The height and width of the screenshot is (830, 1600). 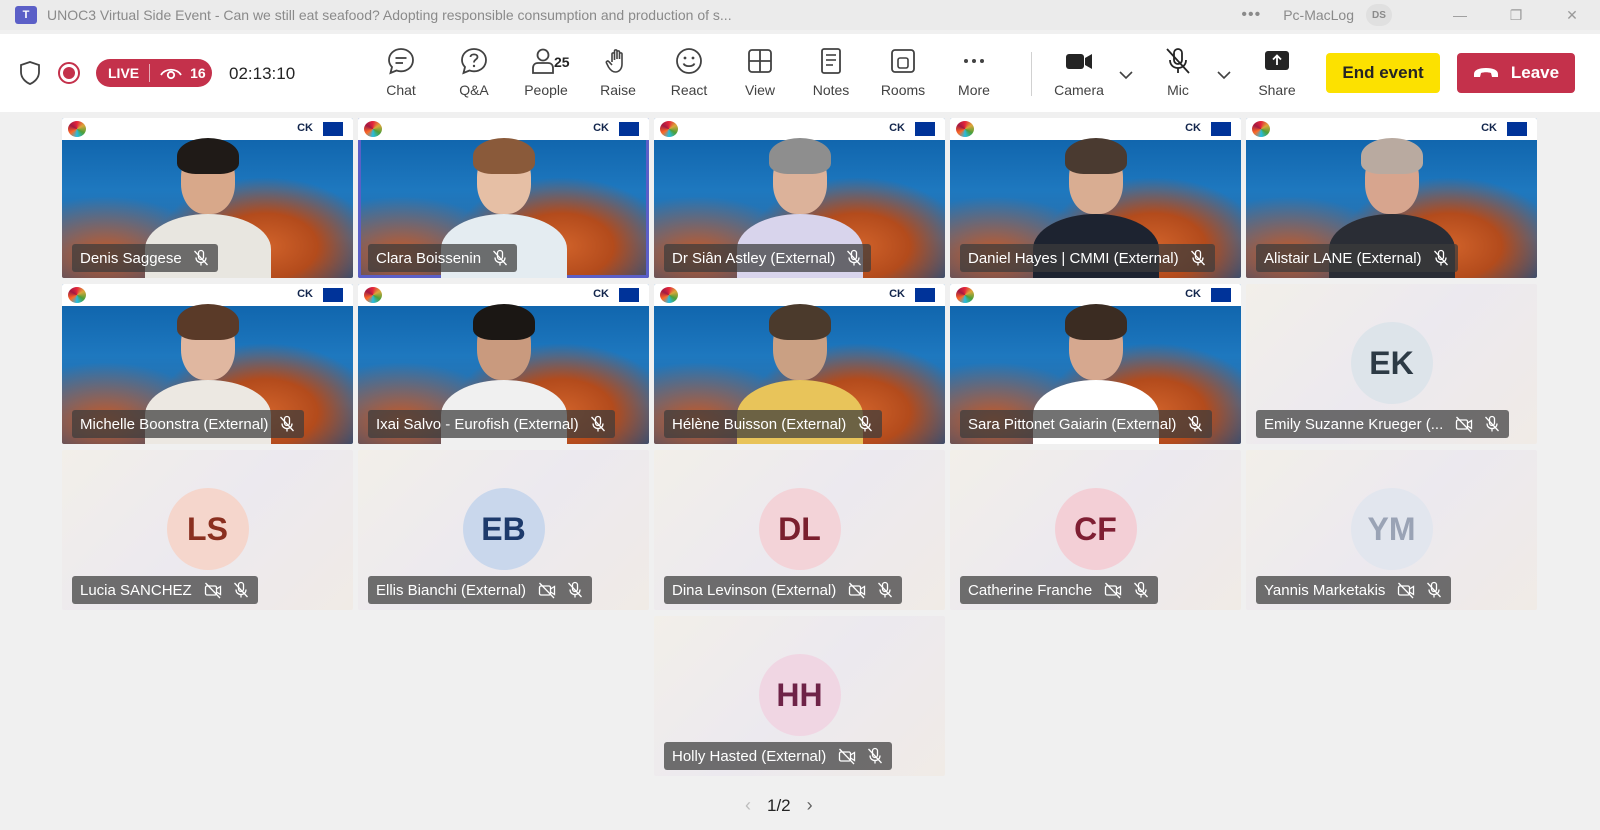 What do you see at coordinates (1178, 90) in the screenshot?
I see `mic-label: Mic` at bounding box center [1178, 90].